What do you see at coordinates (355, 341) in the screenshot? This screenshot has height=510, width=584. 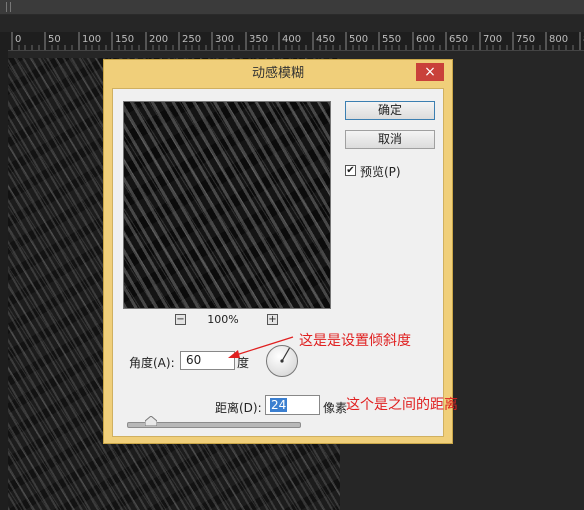 I see `angle-annotation: 这是是设置倾斜度` at bounding box center [355, 341].